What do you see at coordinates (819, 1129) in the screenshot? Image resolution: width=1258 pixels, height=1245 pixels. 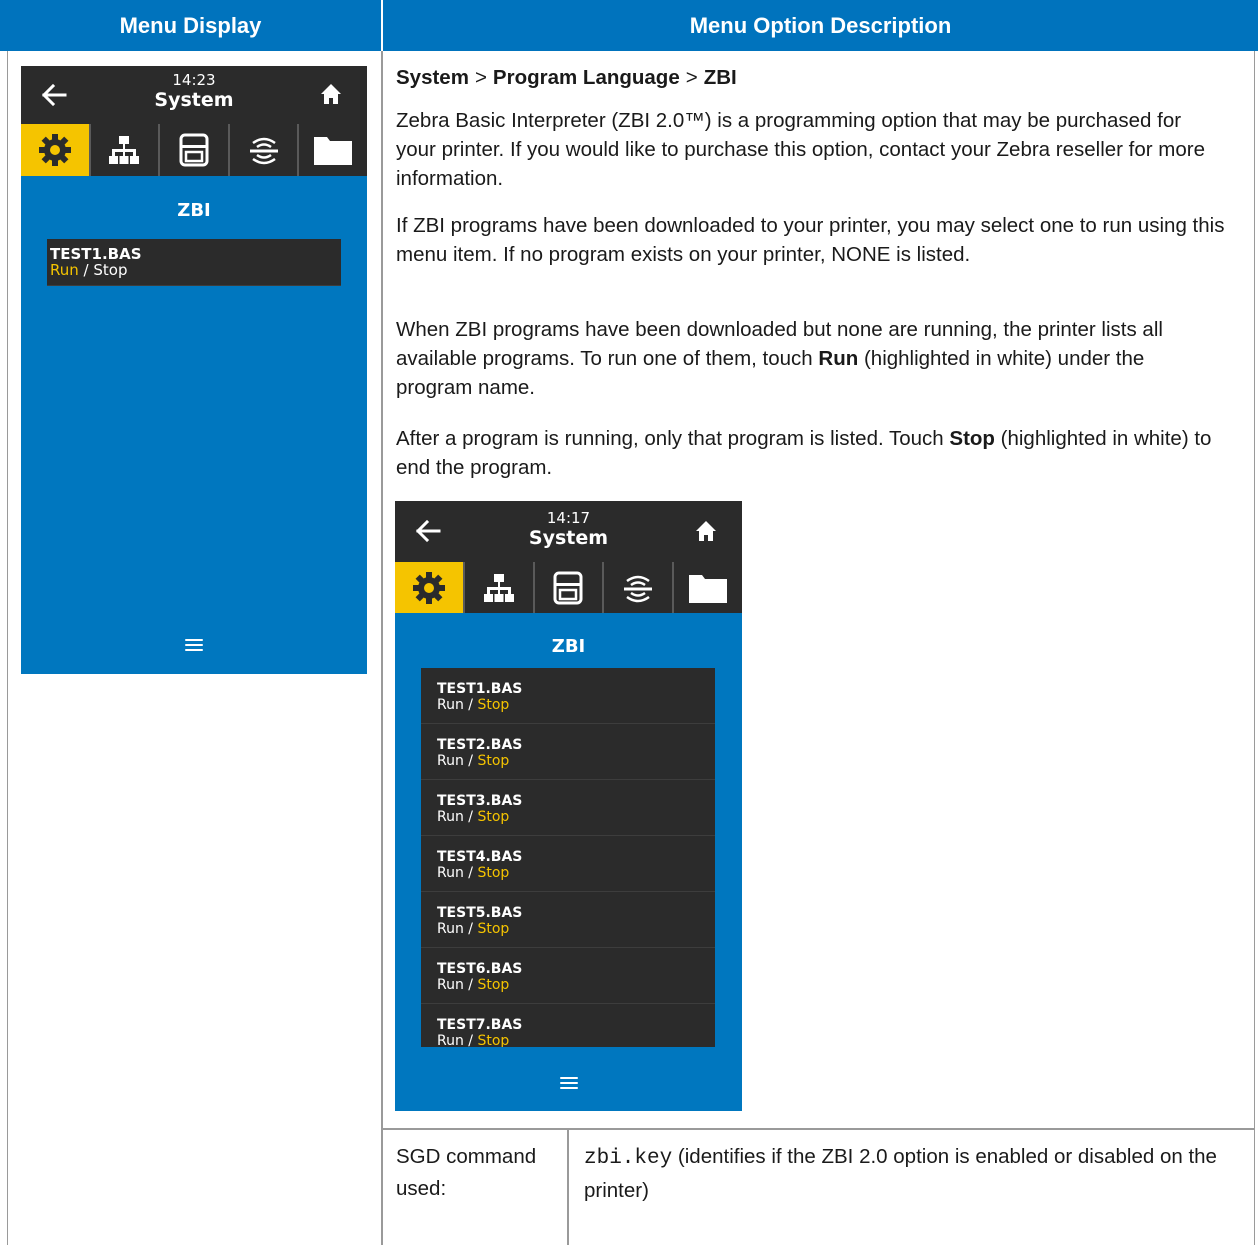 I see `sgd-row-top-border` at bounding box center [819, 1129].